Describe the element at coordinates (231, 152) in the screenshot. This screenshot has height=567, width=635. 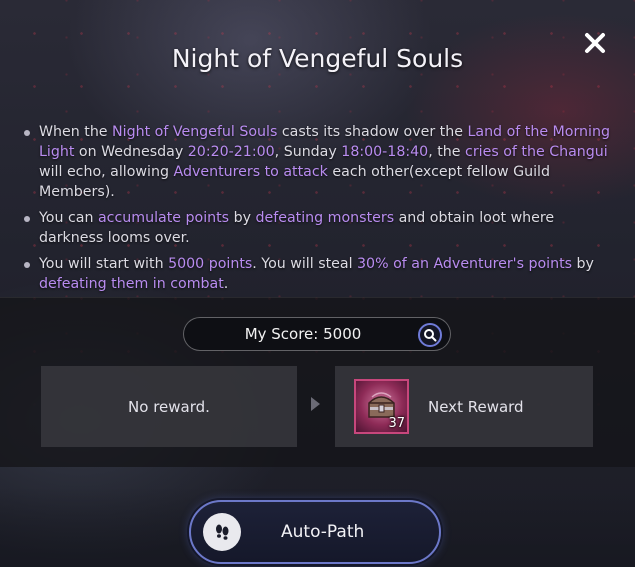
I see `highlight-text: 20:20-21:00` at that location.